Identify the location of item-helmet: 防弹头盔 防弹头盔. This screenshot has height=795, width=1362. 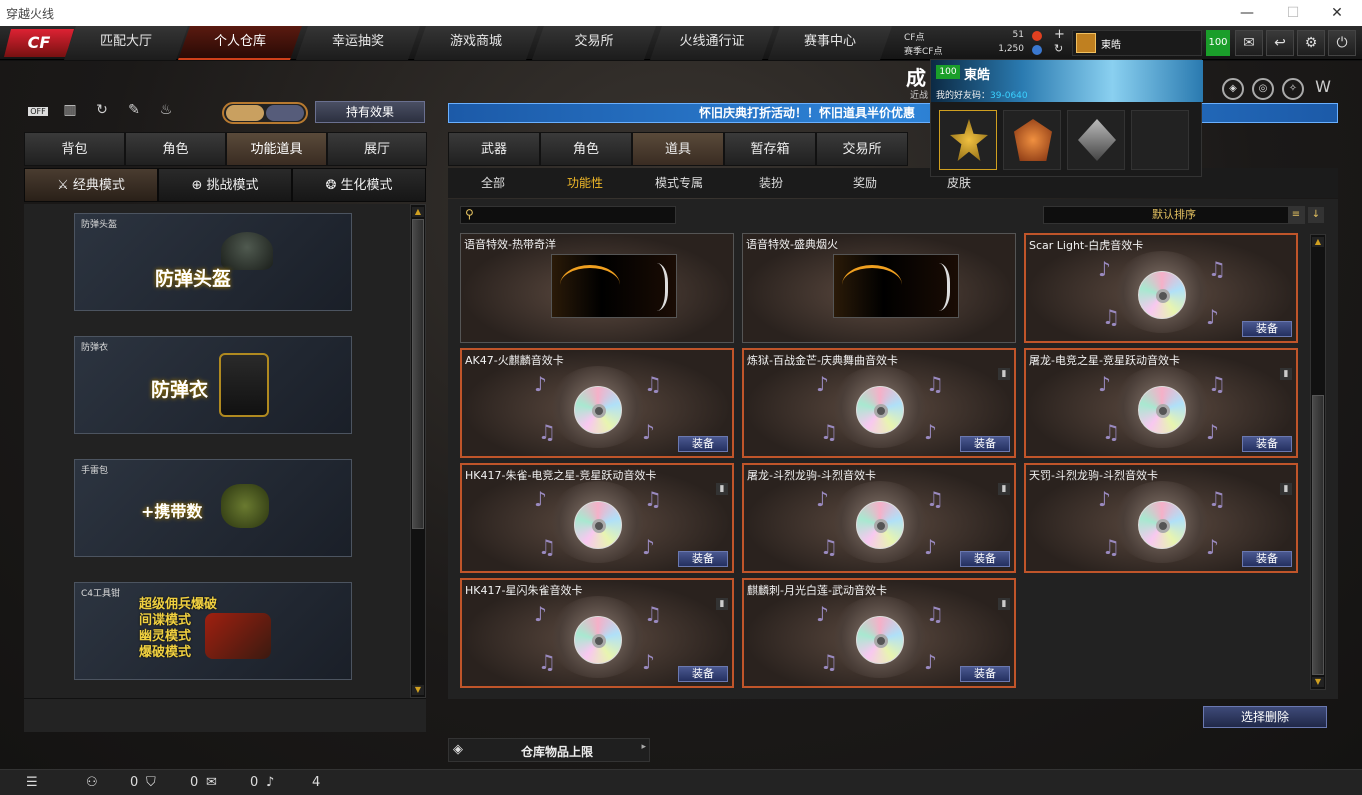
(213, 262).